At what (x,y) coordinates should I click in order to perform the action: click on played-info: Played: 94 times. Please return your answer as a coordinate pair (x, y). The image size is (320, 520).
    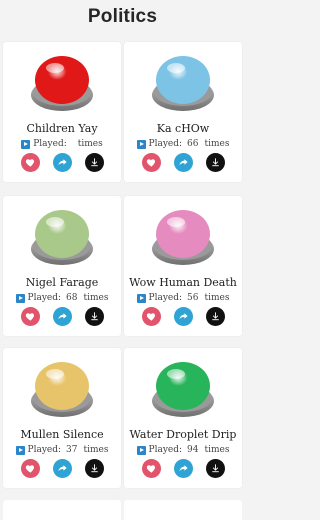
    Looking at the image, I should click on (183, 450).